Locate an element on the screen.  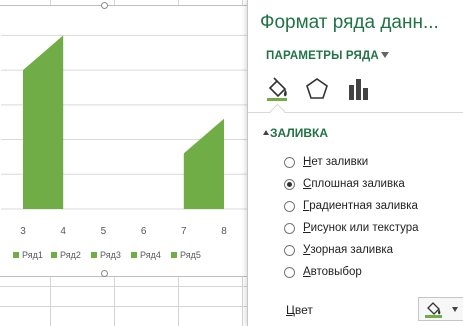
fill-section-header: ЗАЛИВКА is located at coordinates (299, 133).